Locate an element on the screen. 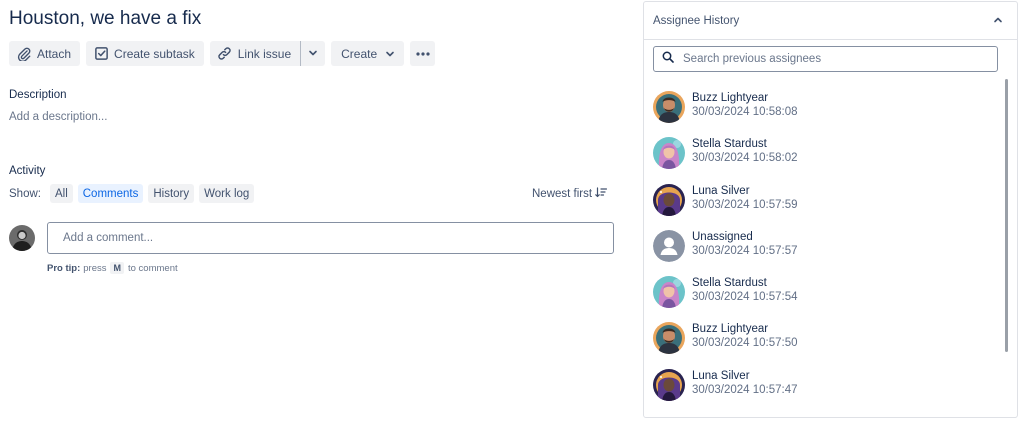  create-subtask-button: Create subtask is located at coordinates (145, 53).